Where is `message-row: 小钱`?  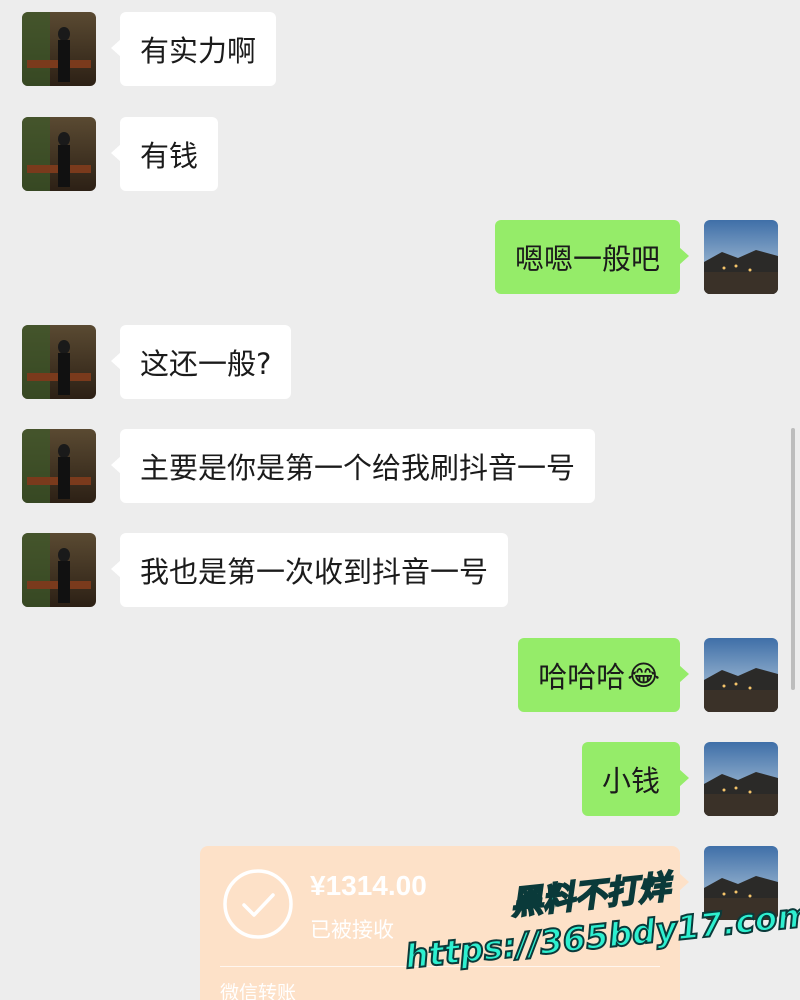 message-row: 小钱 is located at coordinates (400, 782).